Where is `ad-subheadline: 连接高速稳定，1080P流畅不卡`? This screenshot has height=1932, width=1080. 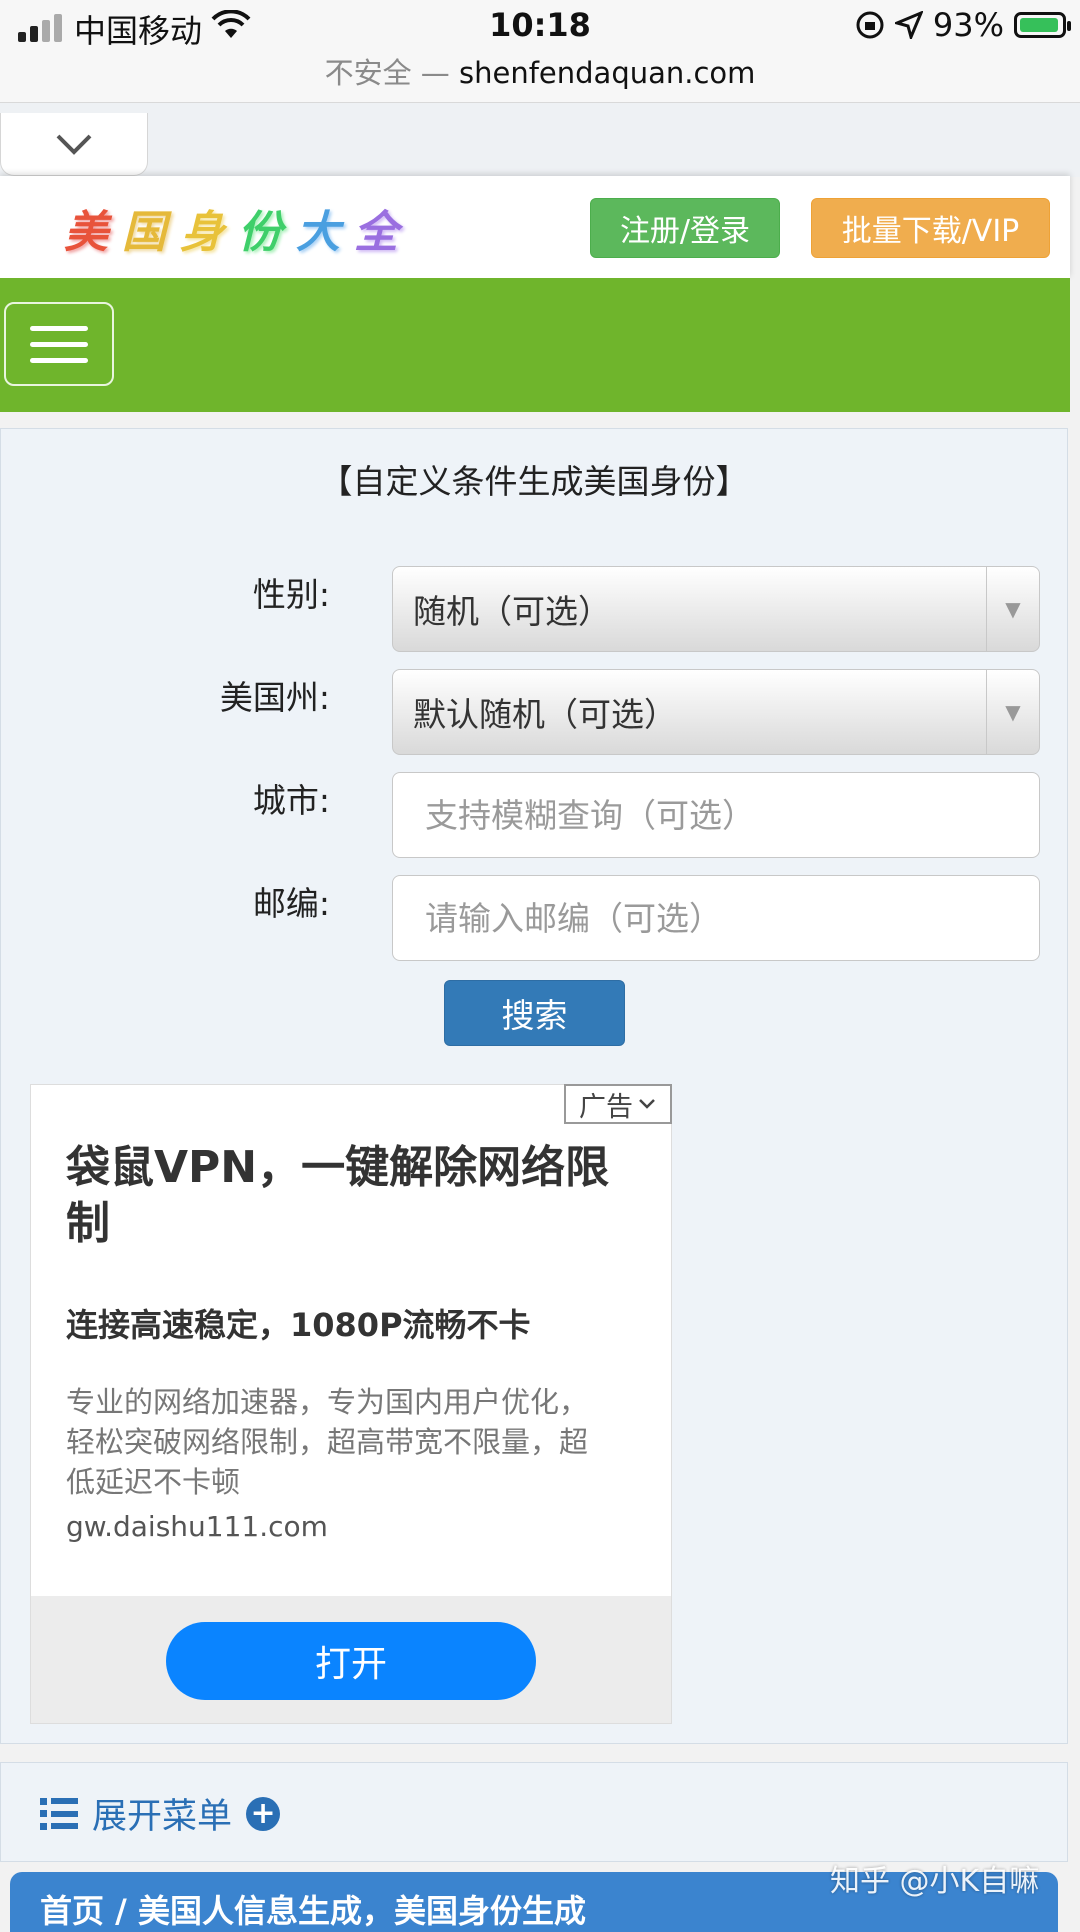
ad-subheadline: 连接高速稳定，1080P流畅不卡 is located at coordinates (298, 1325).